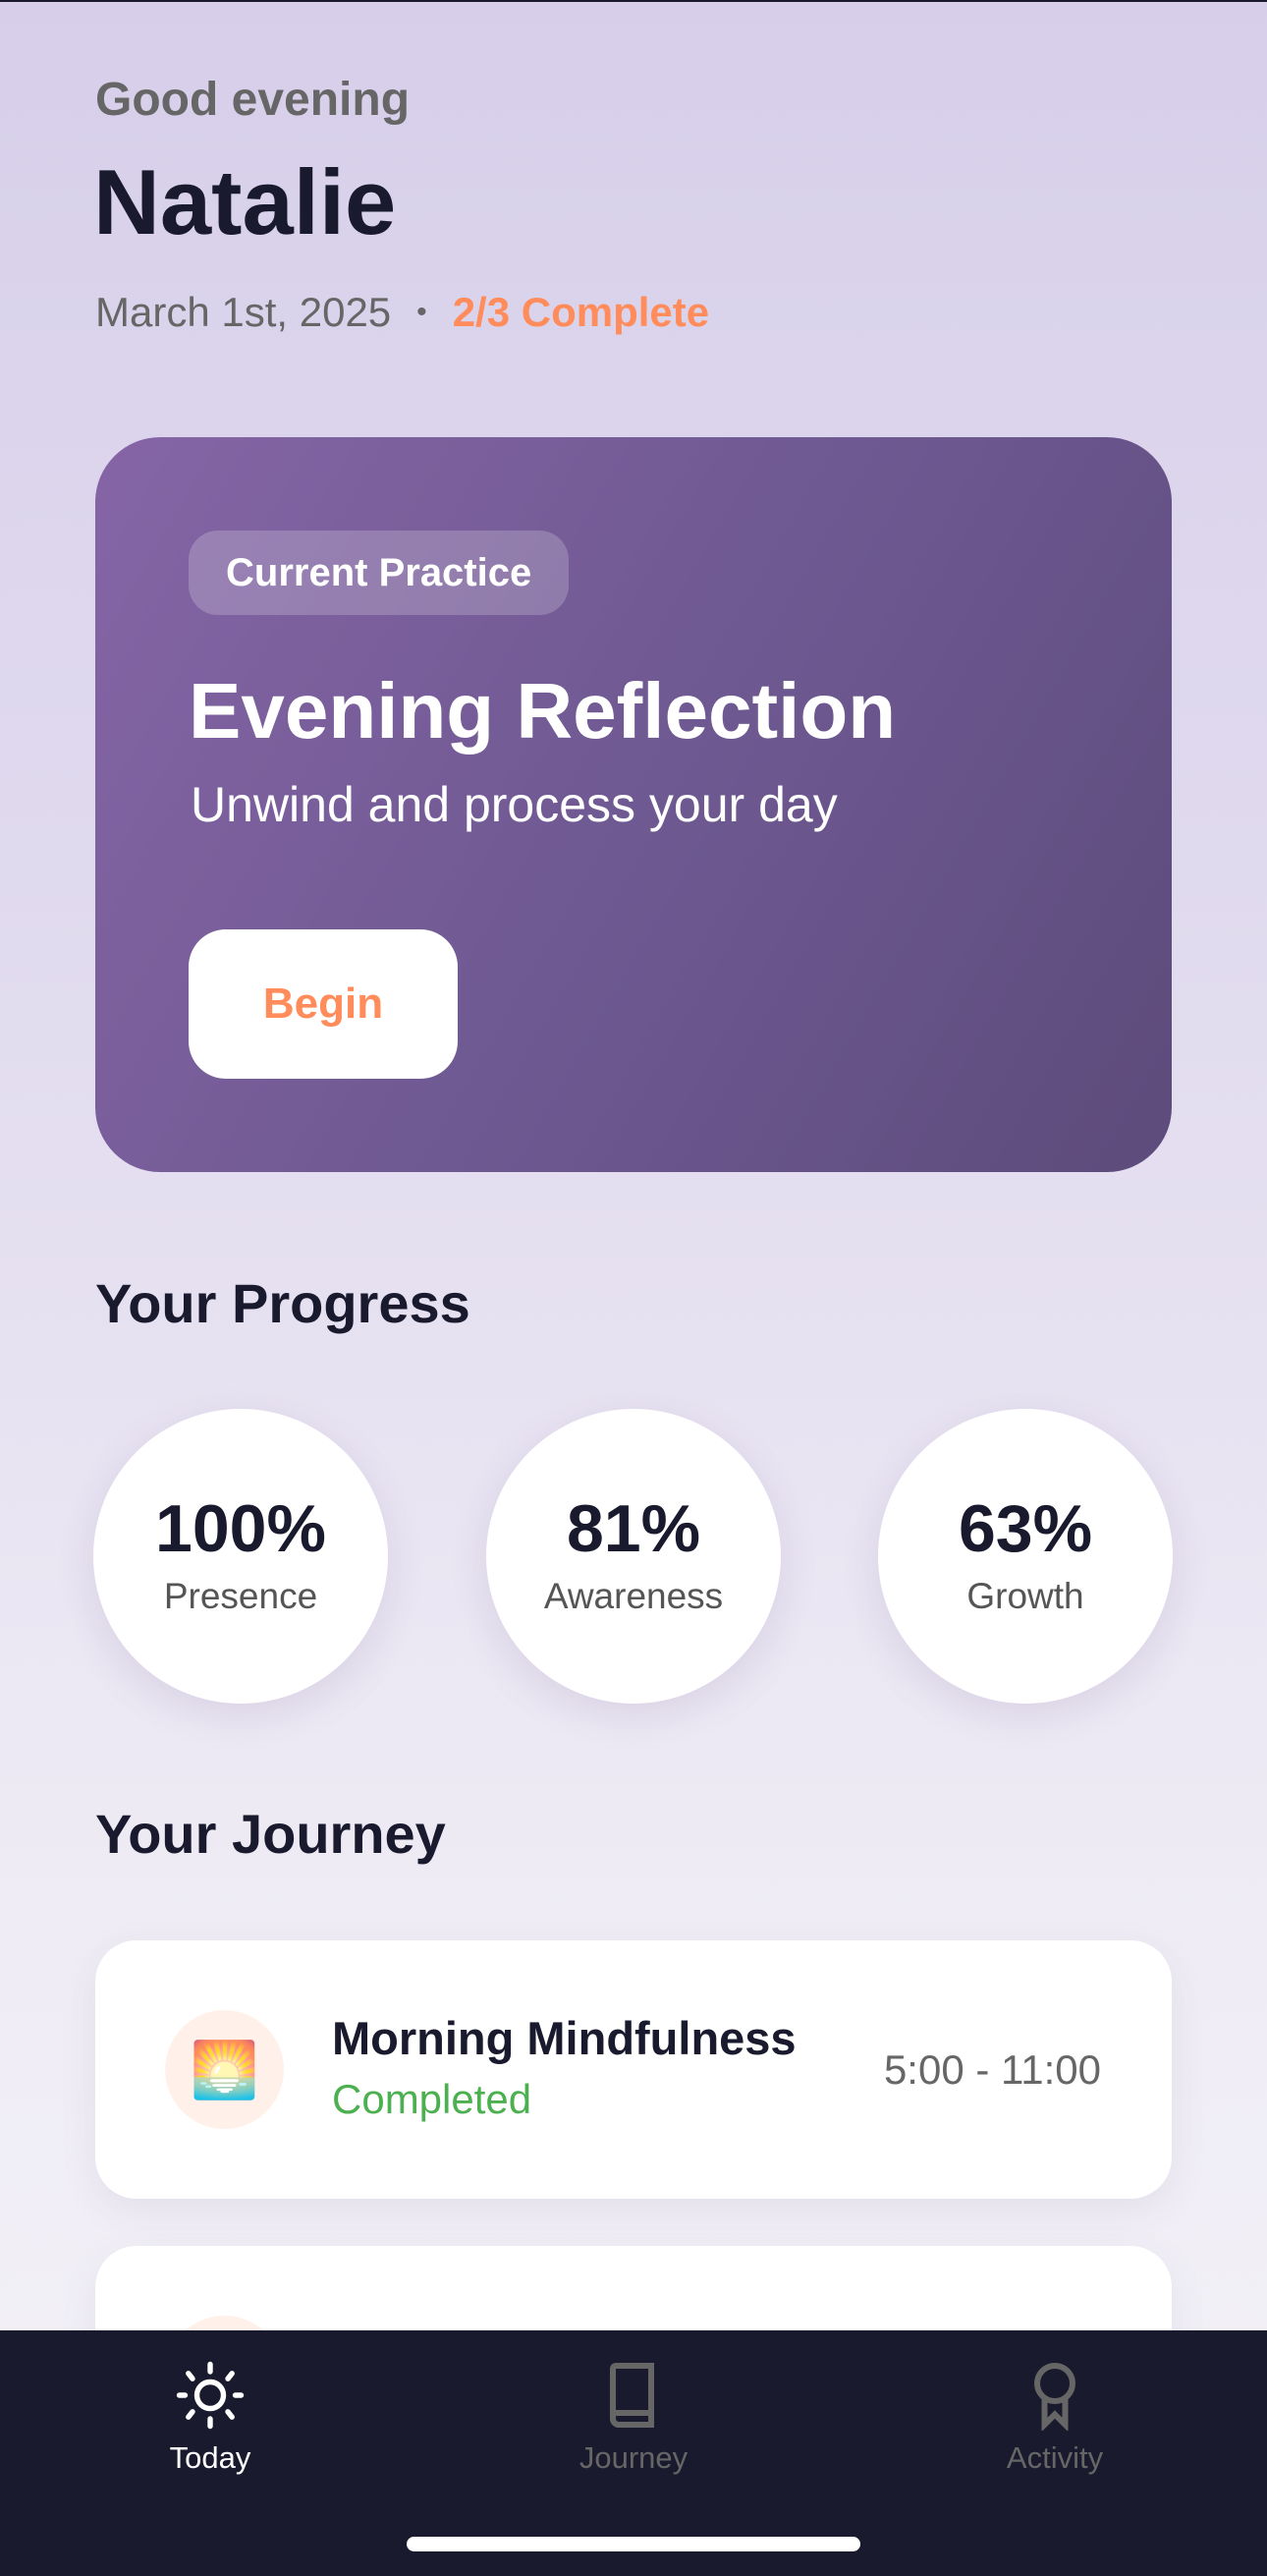 The height and width of the screenshot is (2576, 1267). Describe the element at coordinates (402, 312) in the screenshot. I see `date-line: March 1st, 2025 • 2/3 Complete` at that location.